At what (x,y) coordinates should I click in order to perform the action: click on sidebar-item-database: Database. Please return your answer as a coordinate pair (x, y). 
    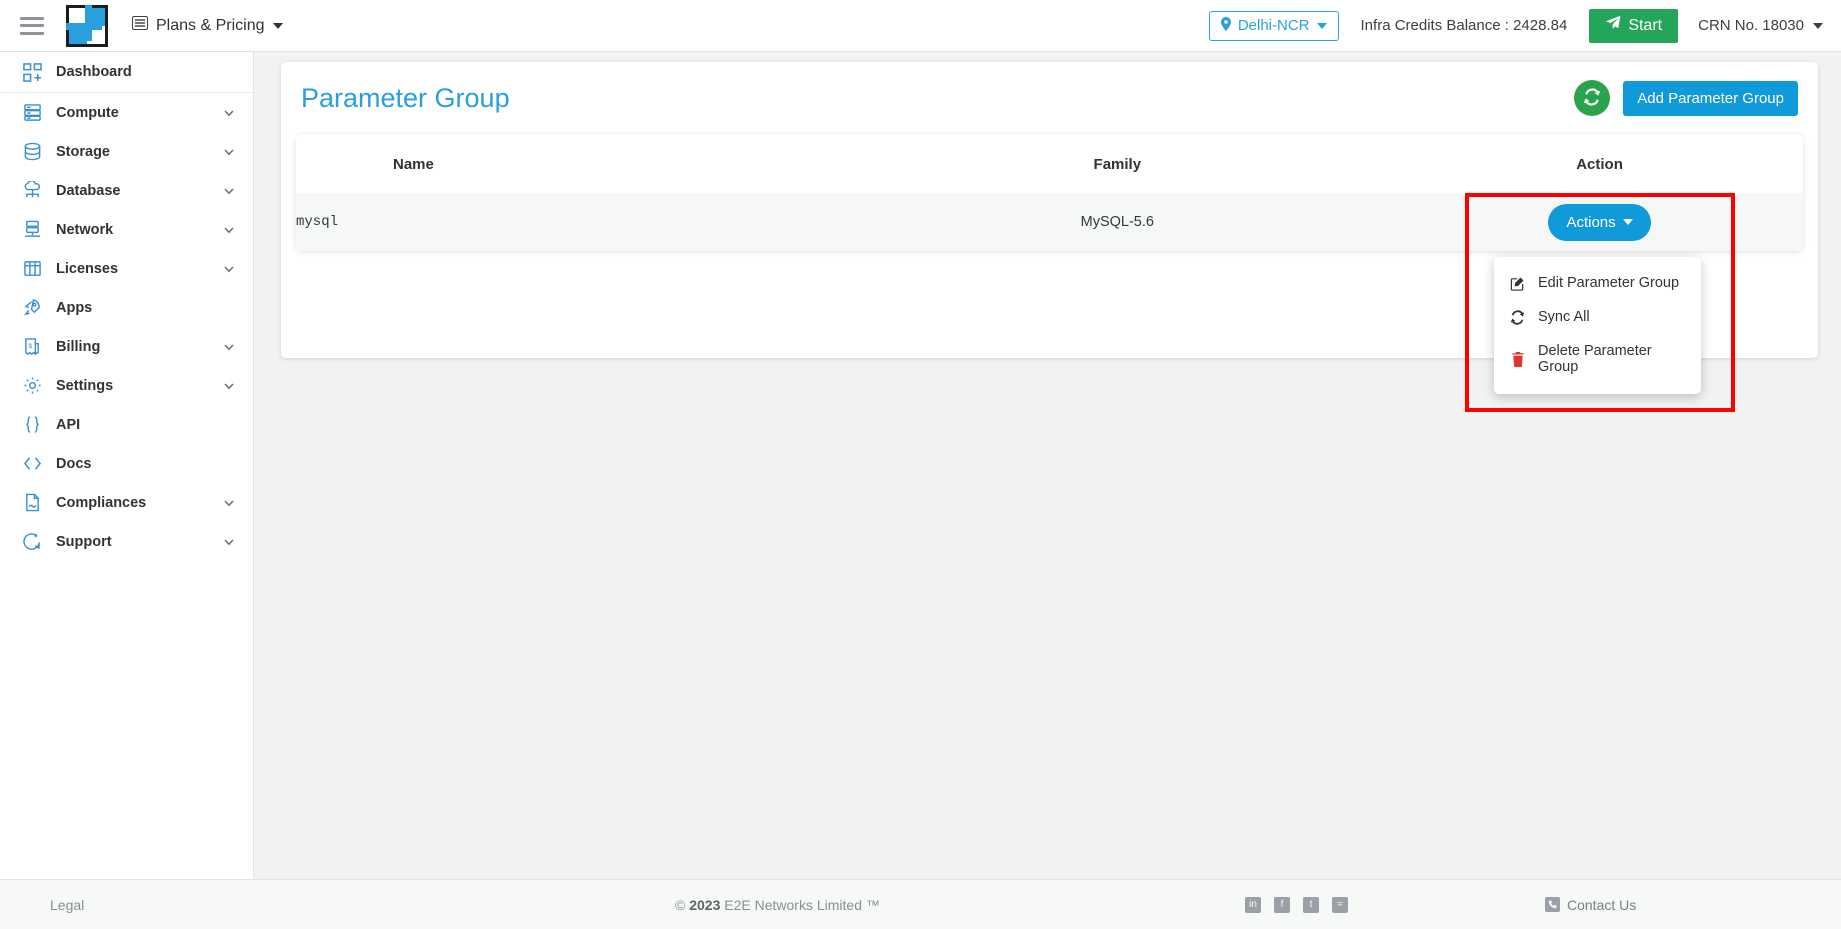
    Looking at the image, I should click on (126, 190).